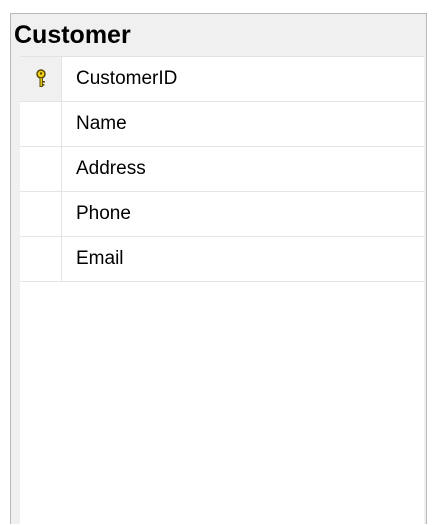  Describe the element at coordinates (103, 213) in the screenshot. I see `column-name: Phone` at that location.